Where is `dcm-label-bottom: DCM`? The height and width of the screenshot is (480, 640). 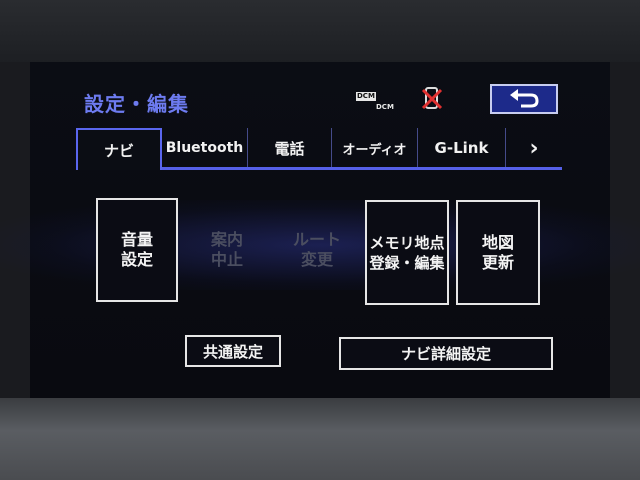
dcm-label-bottom: DCM is located at coordinates (385, 107).